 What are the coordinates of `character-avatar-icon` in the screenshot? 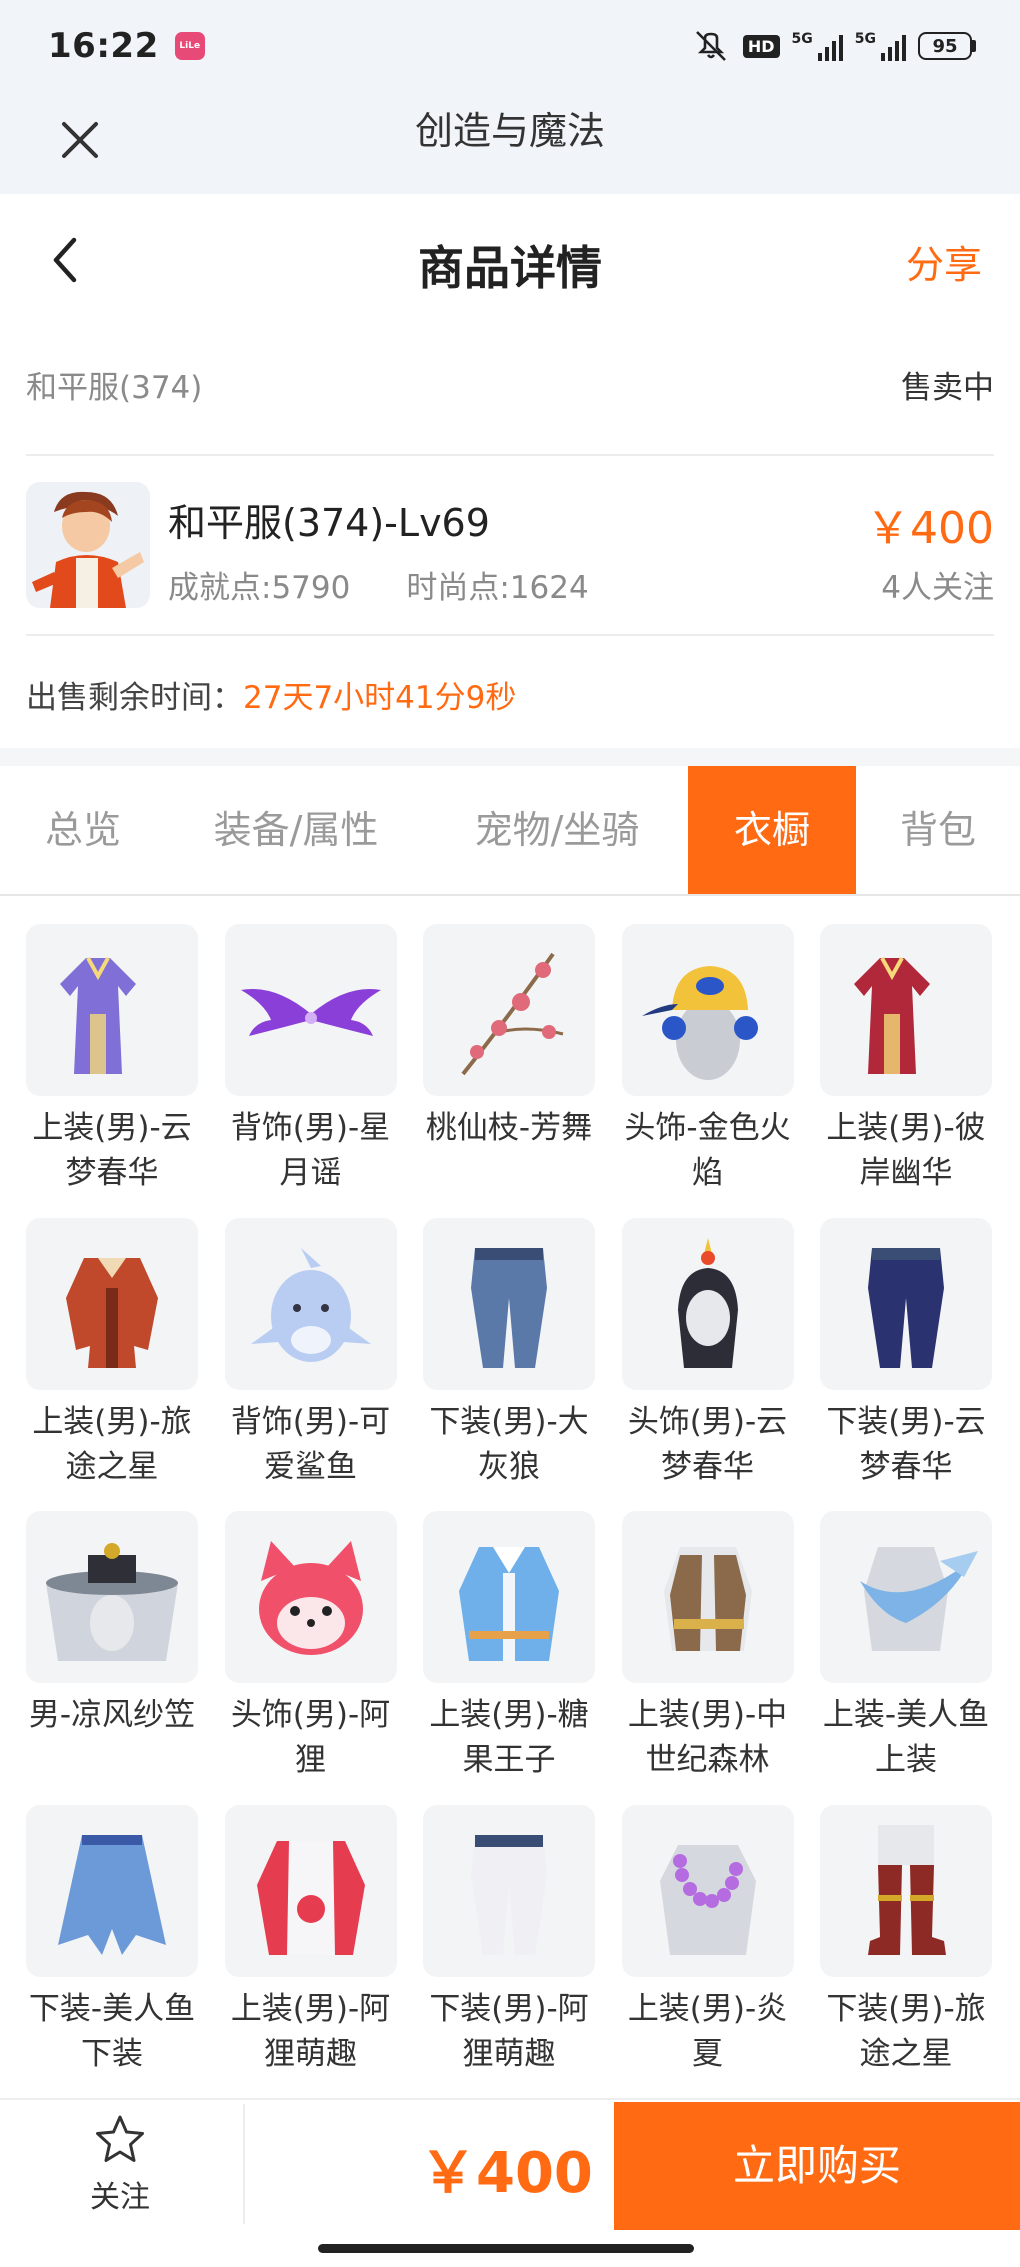 It's located at (88, 545).